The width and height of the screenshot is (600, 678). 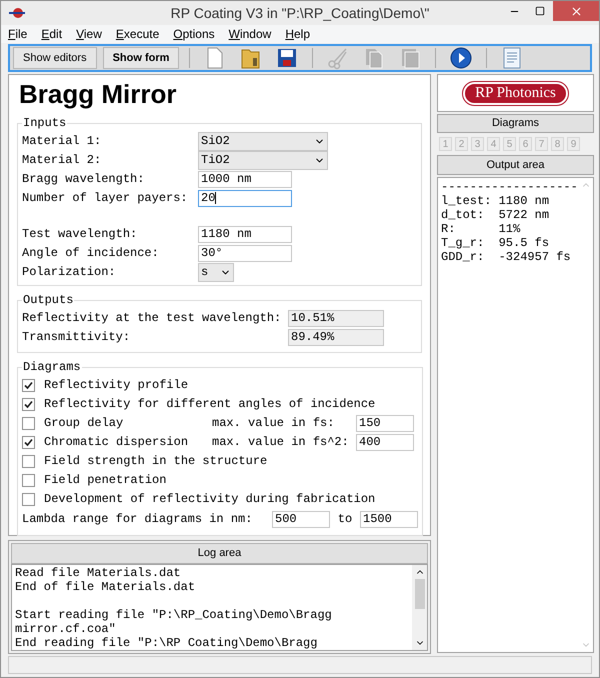 What do you see at coordinates (245, 253) in the screenshot?
I see `input-field: 30°` at bounding box center [245, 253].